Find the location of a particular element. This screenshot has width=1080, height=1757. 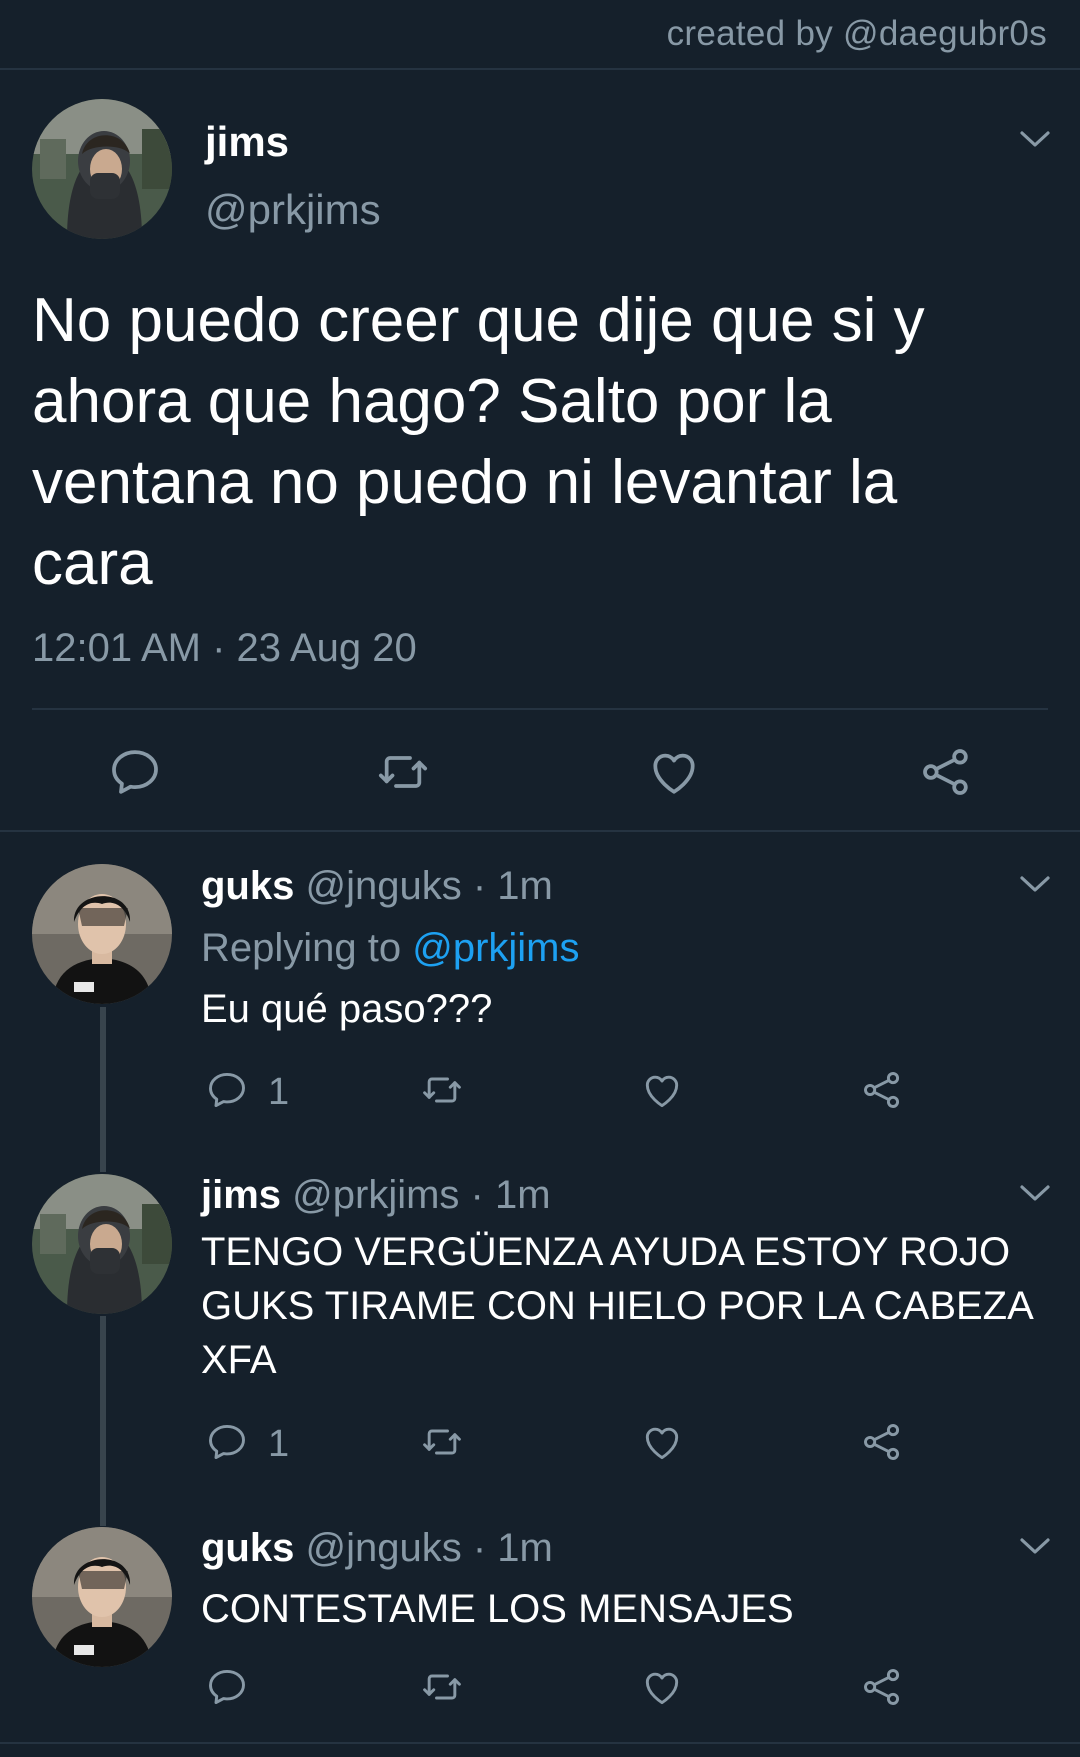

reply-header: jims @prkjims · 1m is located at coordinates (376, 1195).